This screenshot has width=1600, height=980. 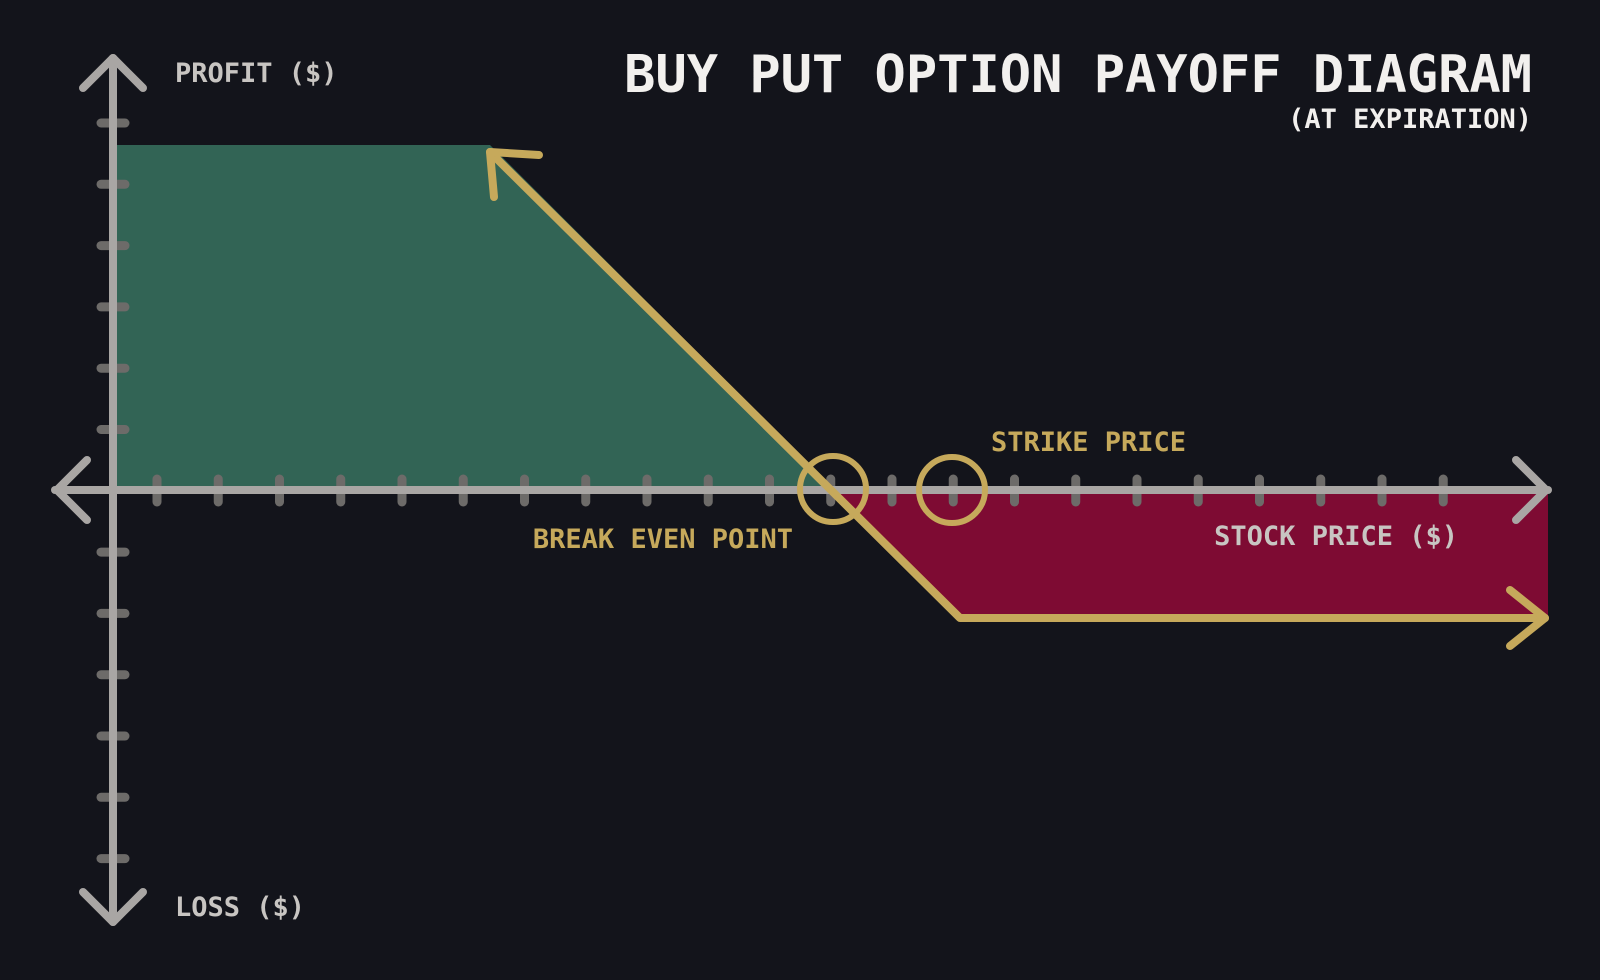 What do you see at coordinates (1410, 119) in the screenshot?
I see `diagram-subtitle: (AT EXPIRATION)` at bounding box center [1410, 119].